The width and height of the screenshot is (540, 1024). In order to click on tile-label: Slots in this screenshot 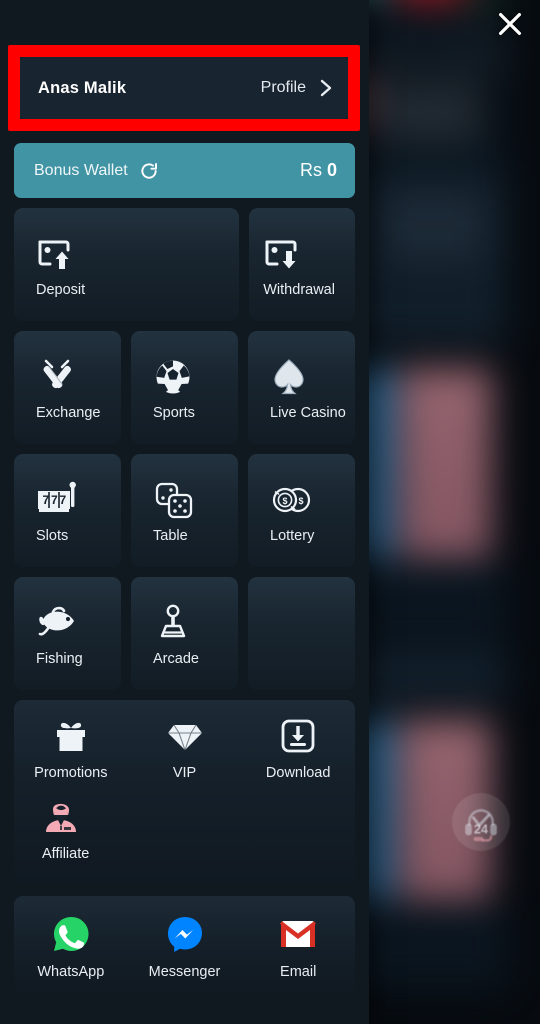, I will do `click(52, 535)`.